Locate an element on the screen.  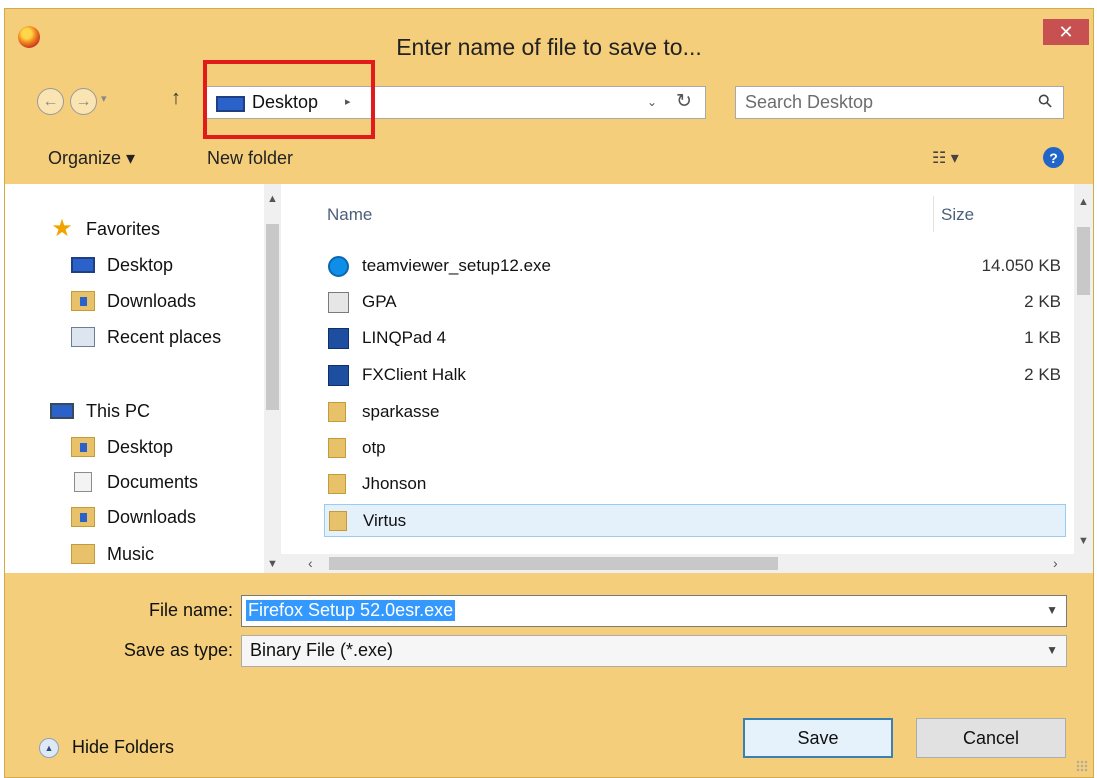
file-row-linqpad: LINQPad 4 1 KB is located at coordinates (695, 338).